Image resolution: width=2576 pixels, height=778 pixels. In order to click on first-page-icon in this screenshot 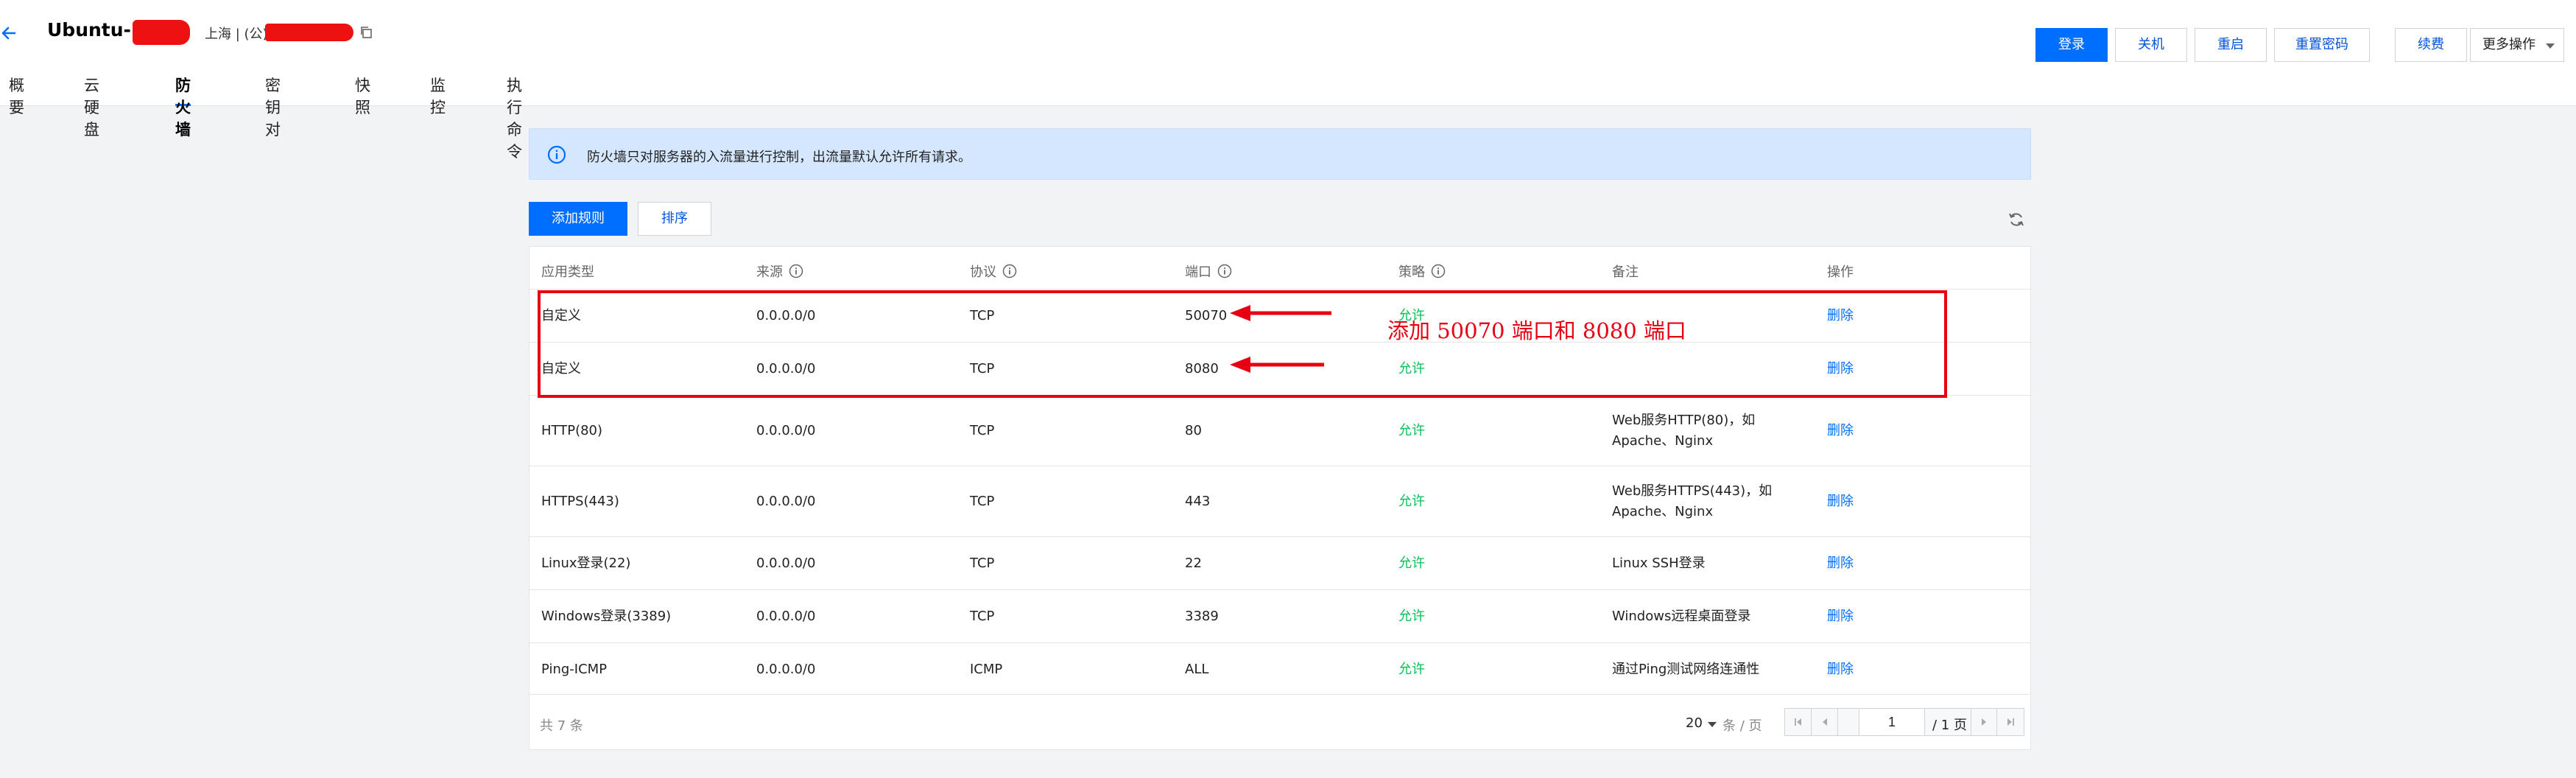, I will do `click(1798, 722)`.